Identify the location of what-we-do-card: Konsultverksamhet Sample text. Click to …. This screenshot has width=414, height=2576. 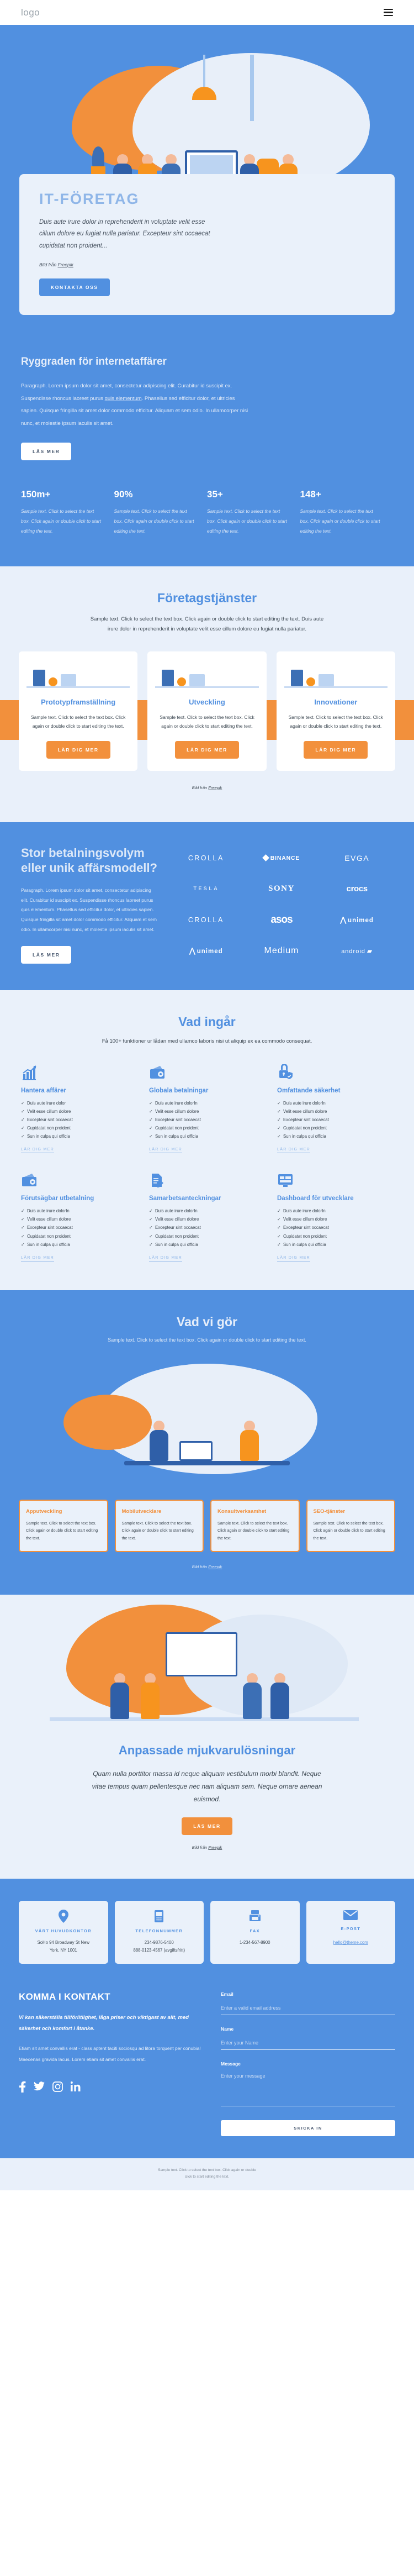
(255, 1525).